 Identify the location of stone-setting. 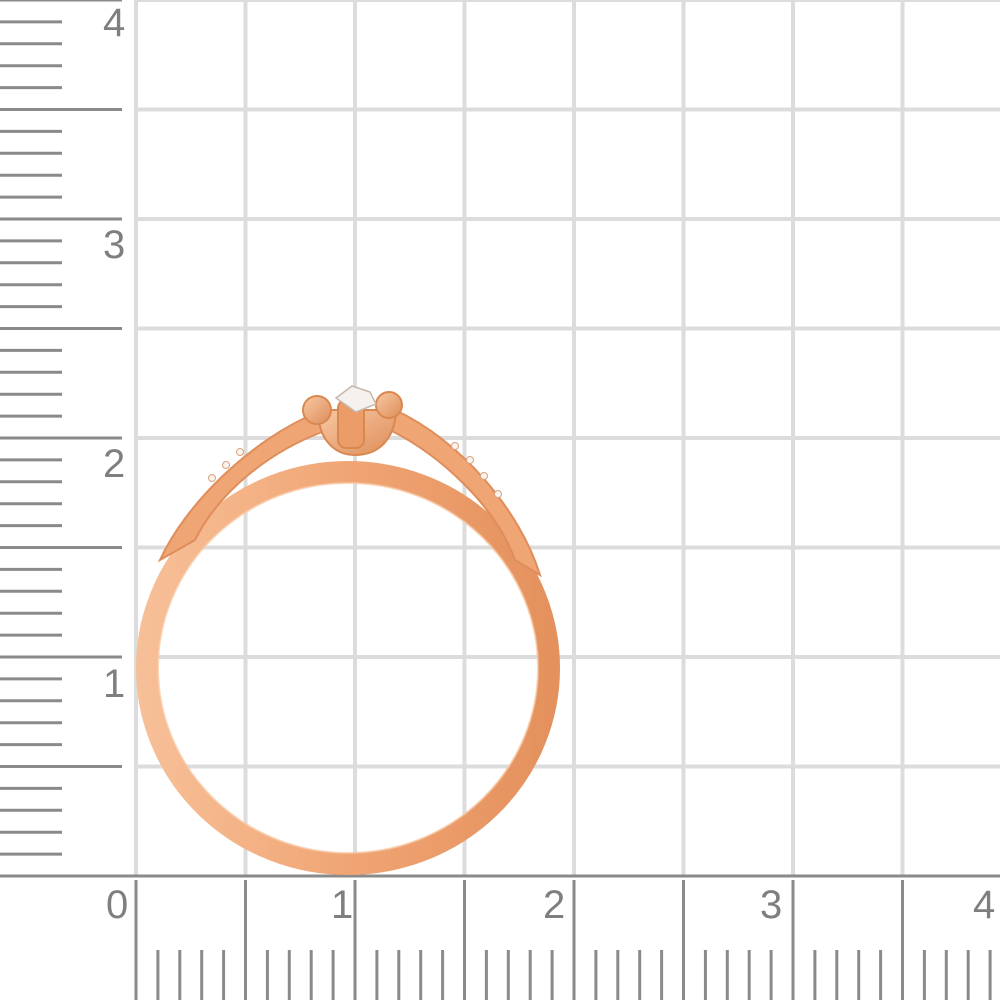
(352, 421).